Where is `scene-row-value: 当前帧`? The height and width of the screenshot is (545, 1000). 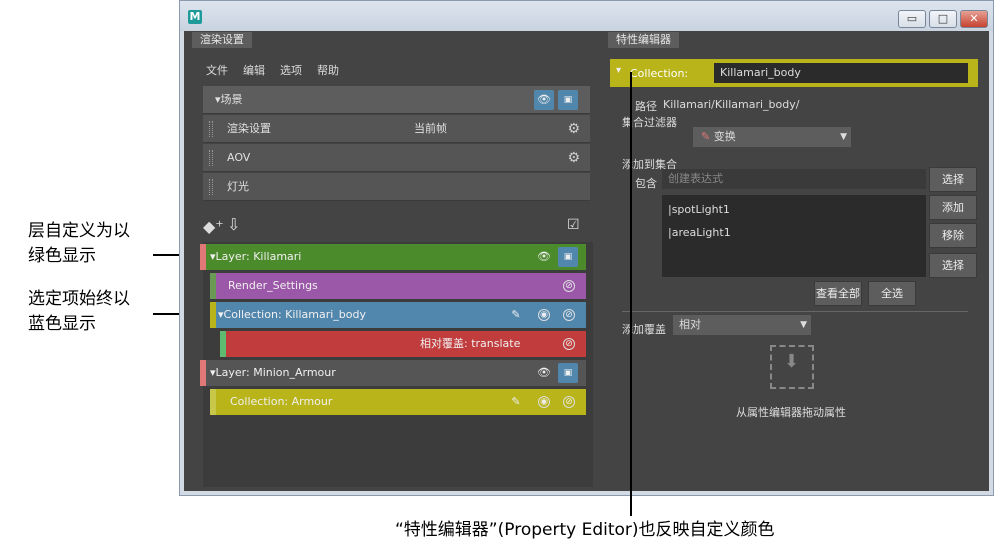
scene-row-value: 当前帧 is located at coordinates (430, 128).